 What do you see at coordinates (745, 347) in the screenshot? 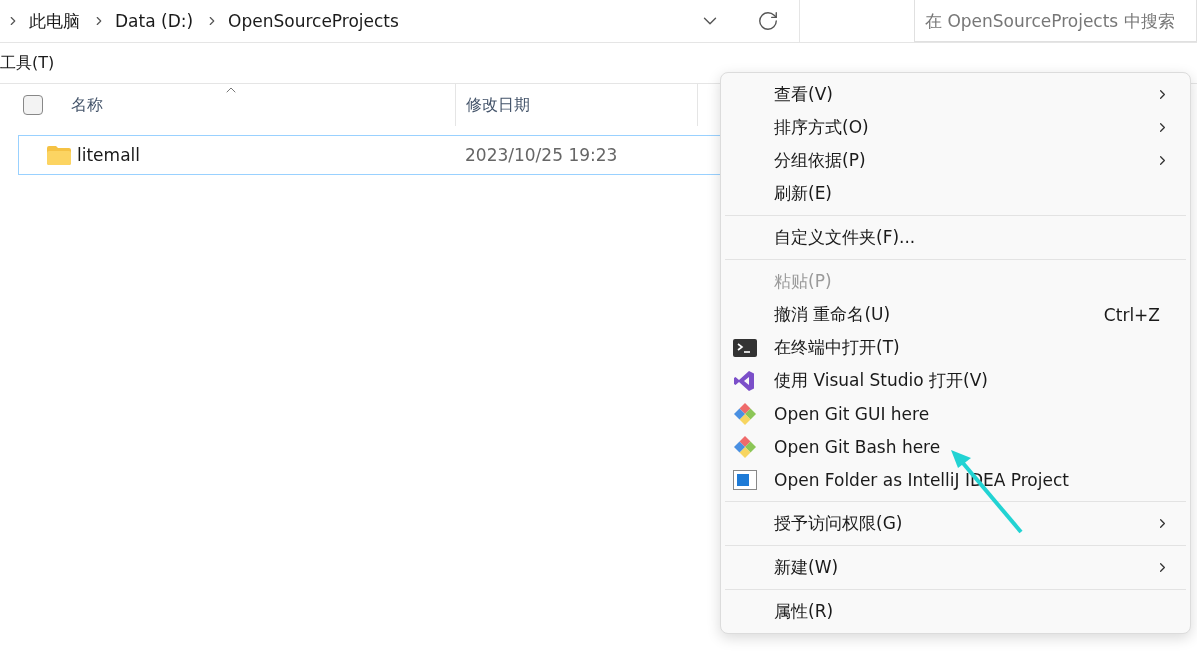
I see `terminal-icon` at bounding box center [745, 347].